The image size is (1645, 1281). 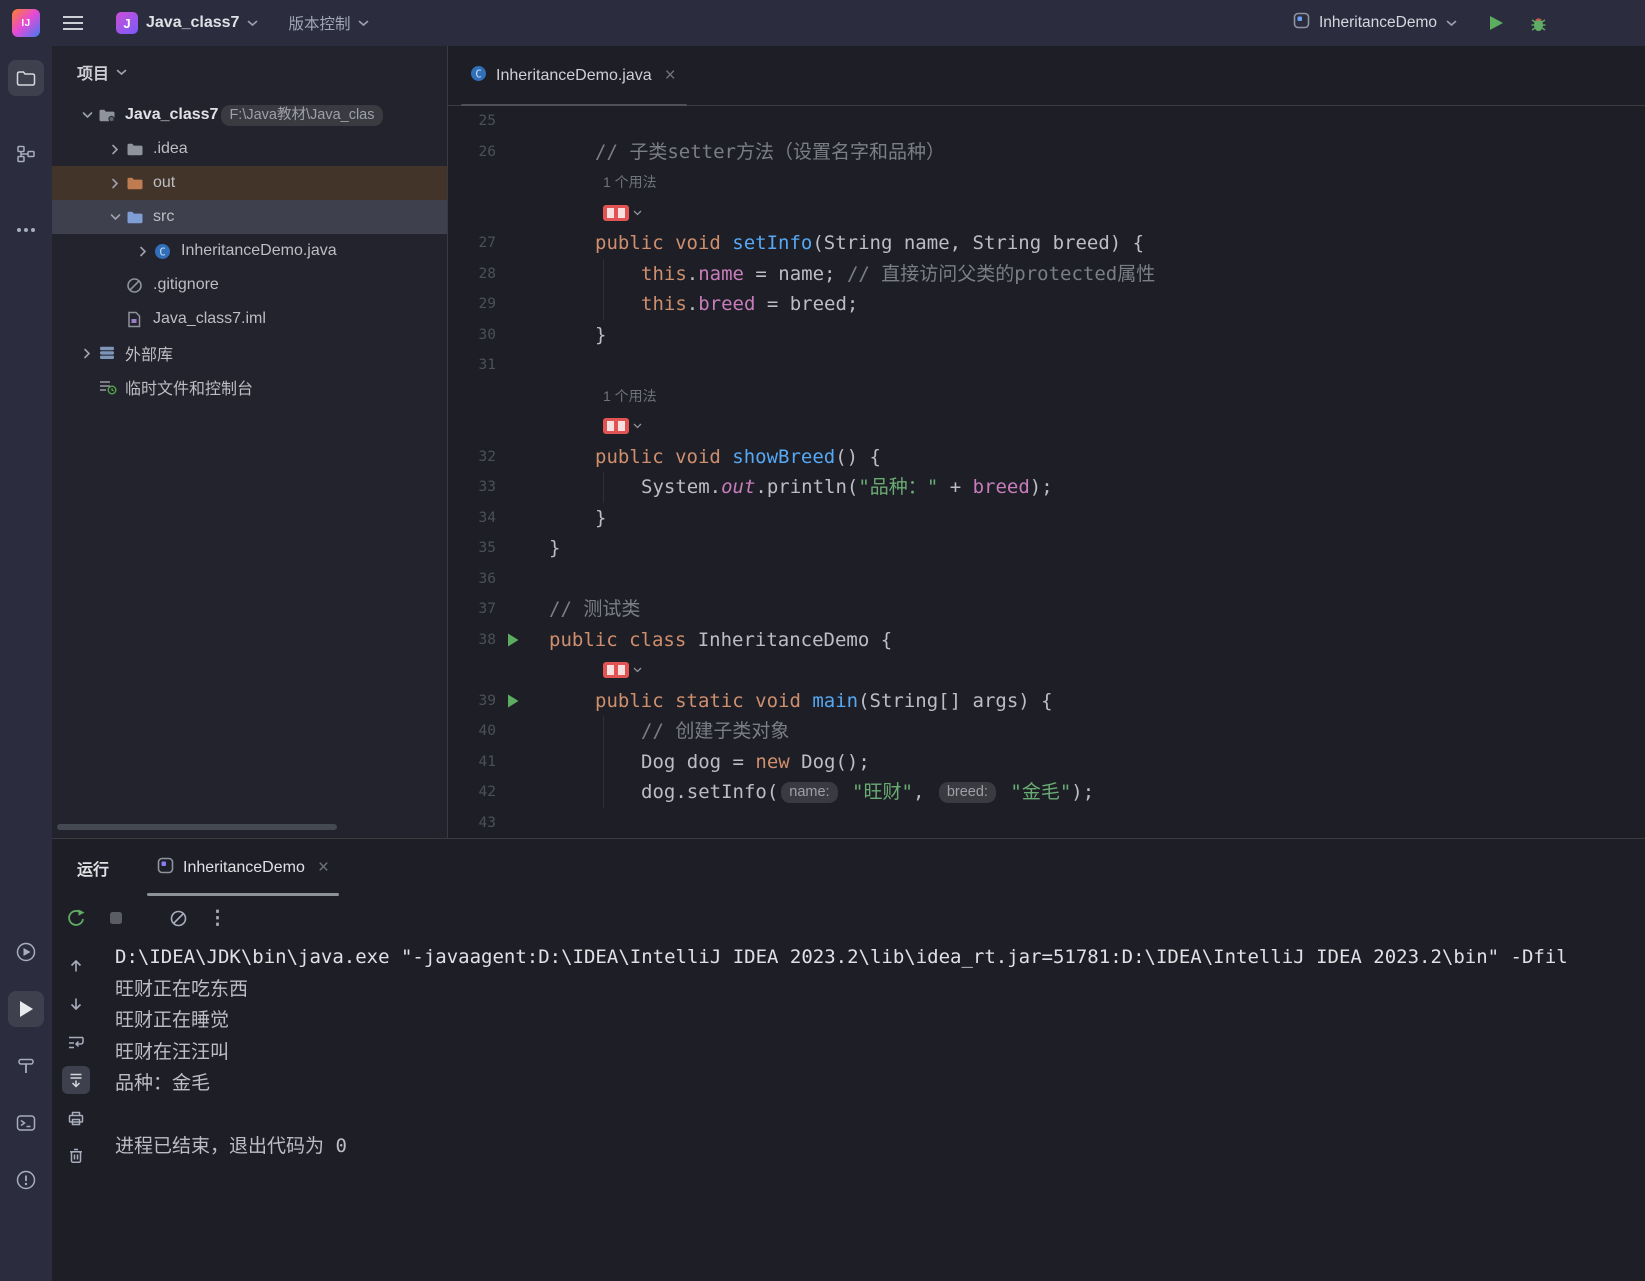 I want to click on code-token: System., so click(x=681, y=487).